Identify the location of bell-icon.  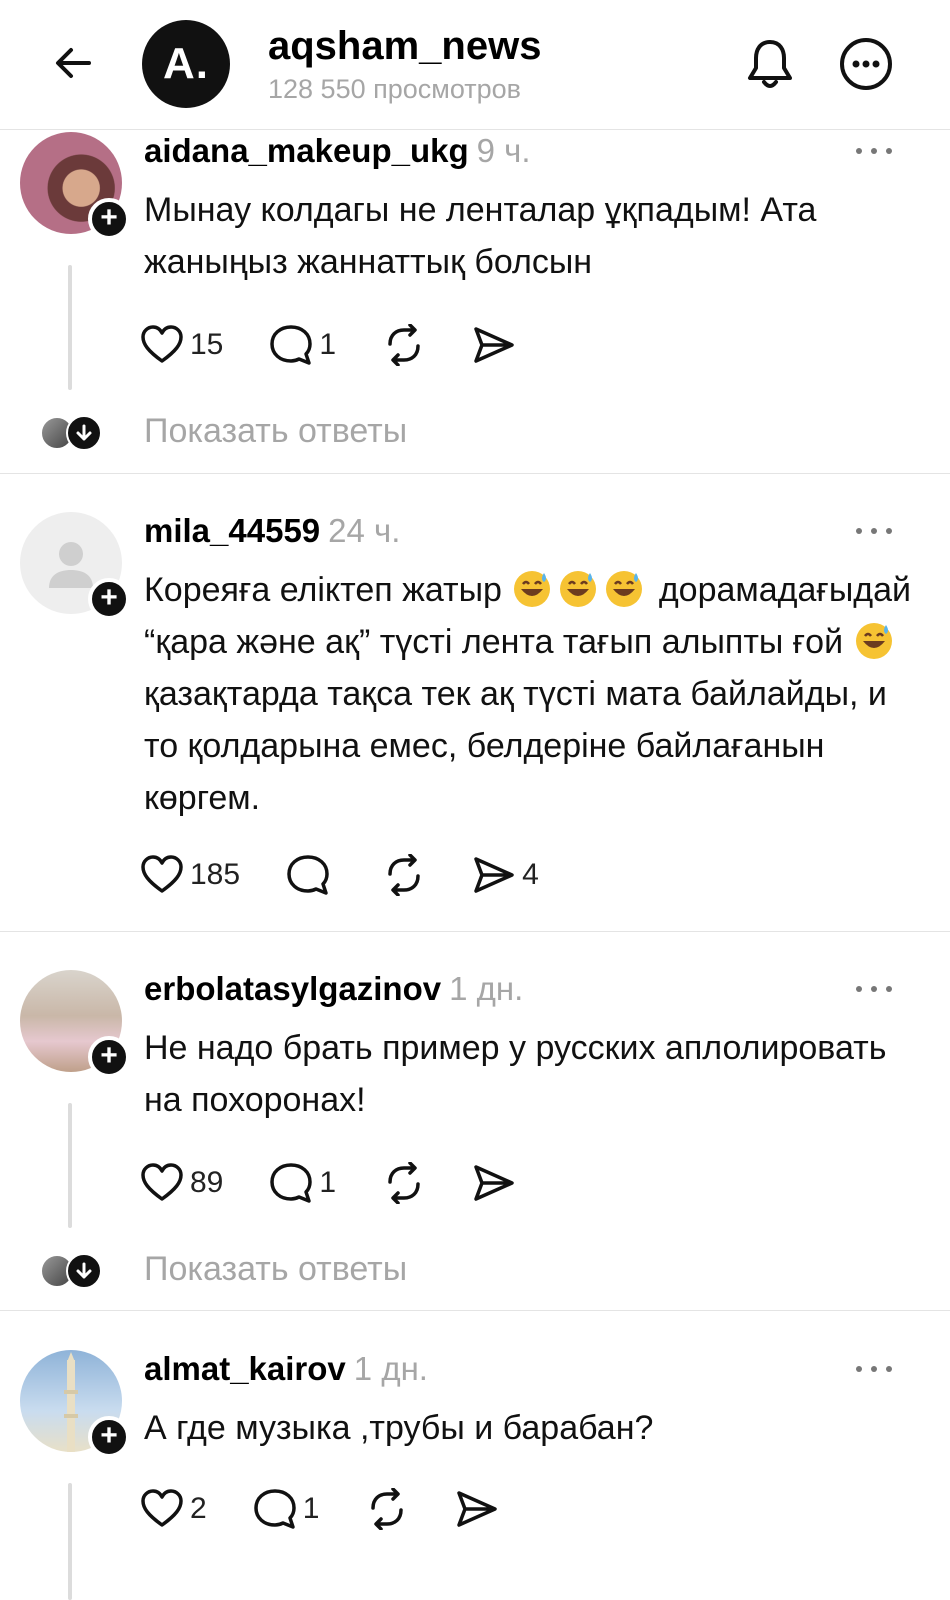
(770, 64).